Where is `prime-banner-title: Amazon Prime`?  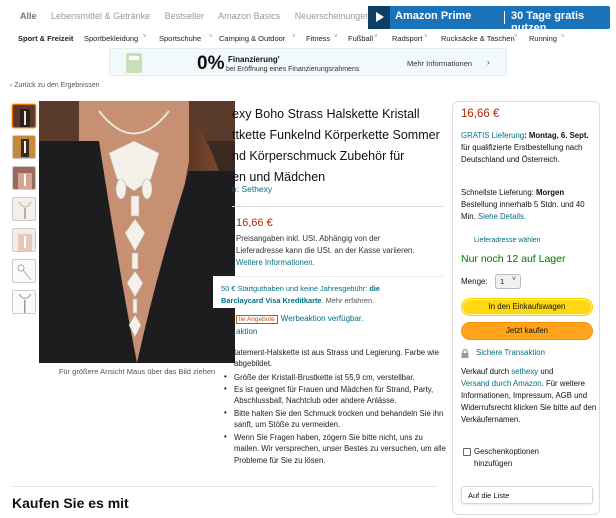 prime-banner-title: Amazon Prime is located at coordinates (433, 16).